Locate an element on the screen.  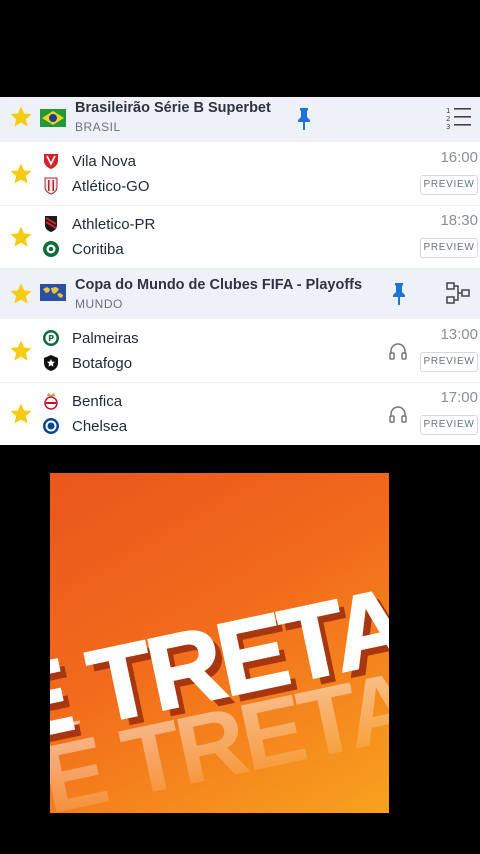
away-team: Coritiba is located at coordinates (98, 249).